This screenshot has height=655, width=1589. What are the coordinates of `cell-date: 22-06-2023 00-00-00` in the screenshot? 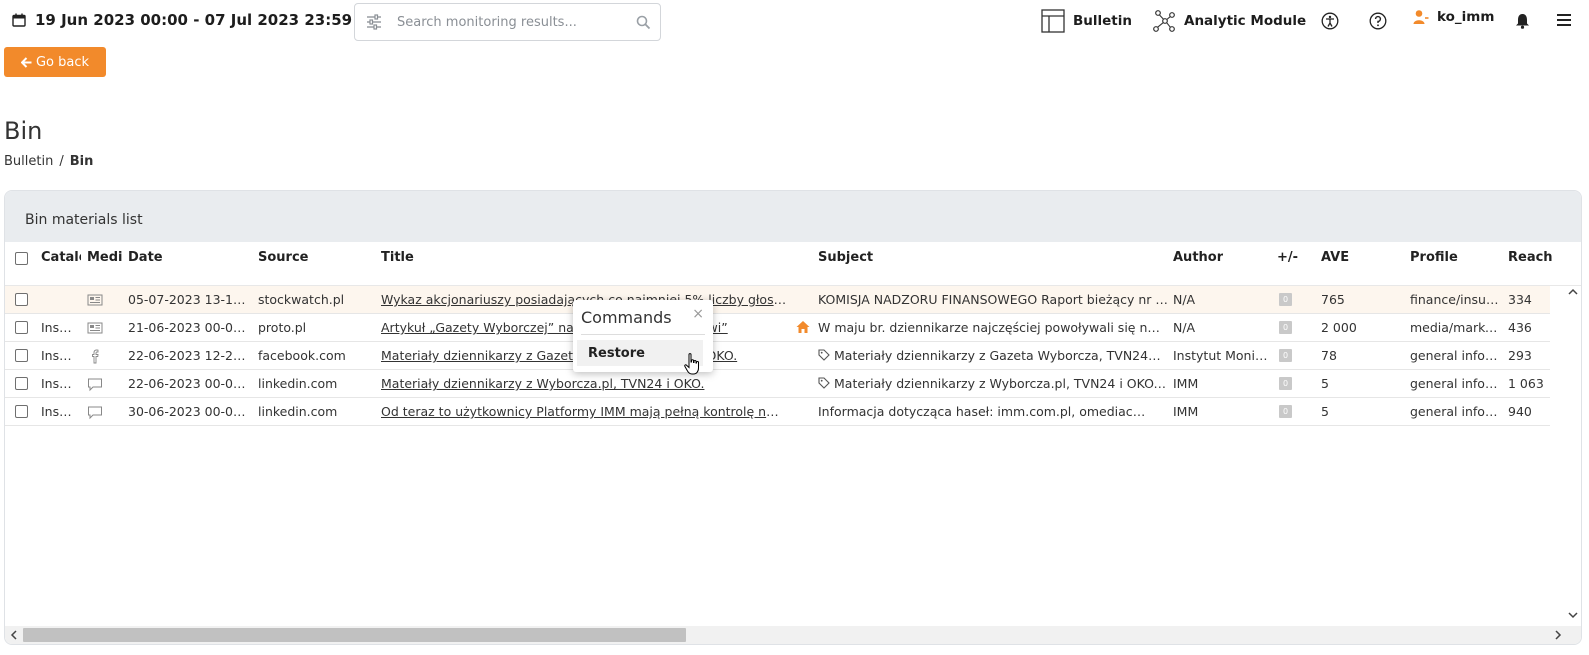 It's located at (189, 383).